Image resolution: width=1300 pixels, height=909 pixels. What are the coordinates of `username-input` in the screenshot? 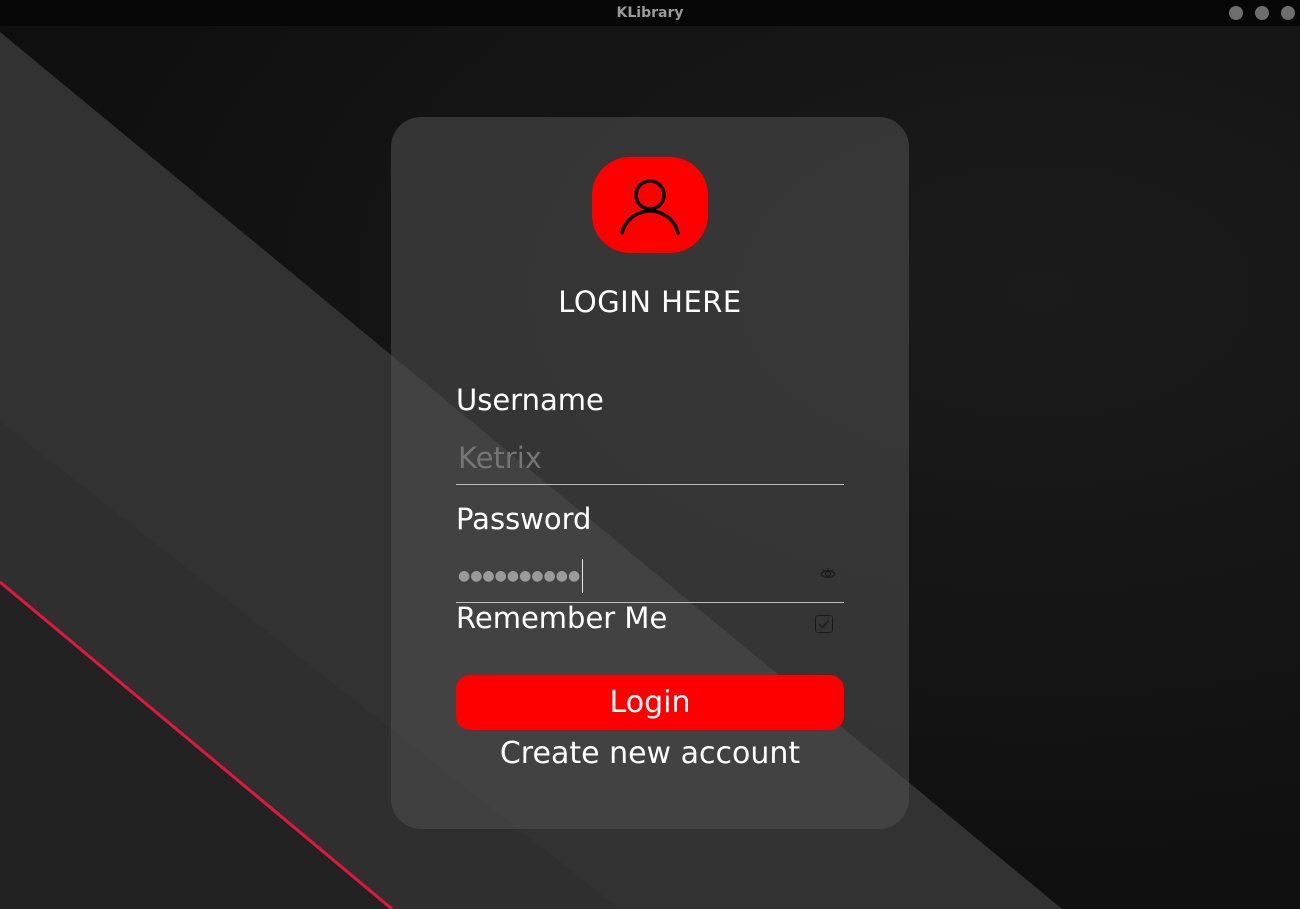 It's located at (626, 455).